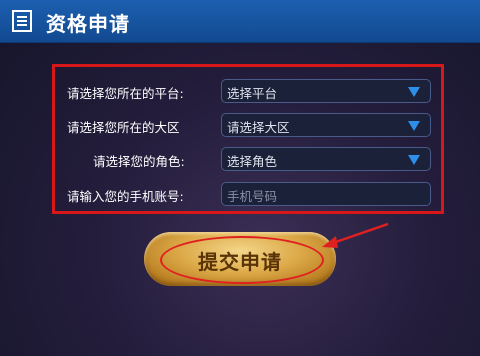  Describe the element at coordinates (326, 194) in the screenshot. I see `phone-input: 手机号码` at that location.